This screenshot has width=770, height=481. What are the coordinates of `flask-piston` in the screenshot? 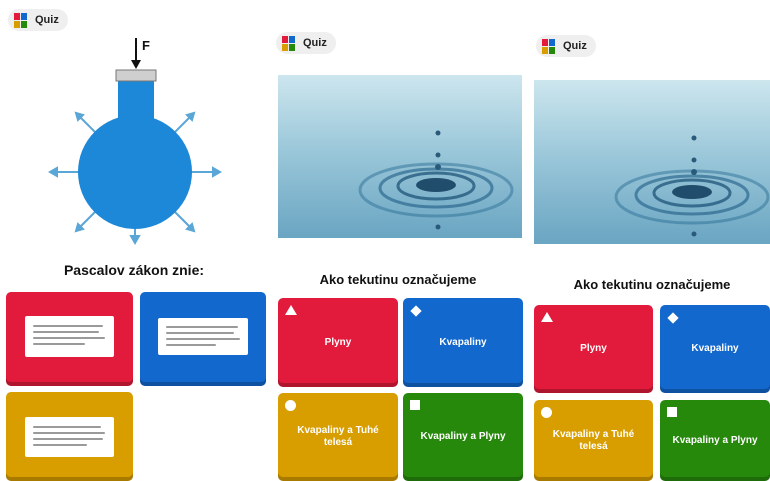 It's located at (136, 75).